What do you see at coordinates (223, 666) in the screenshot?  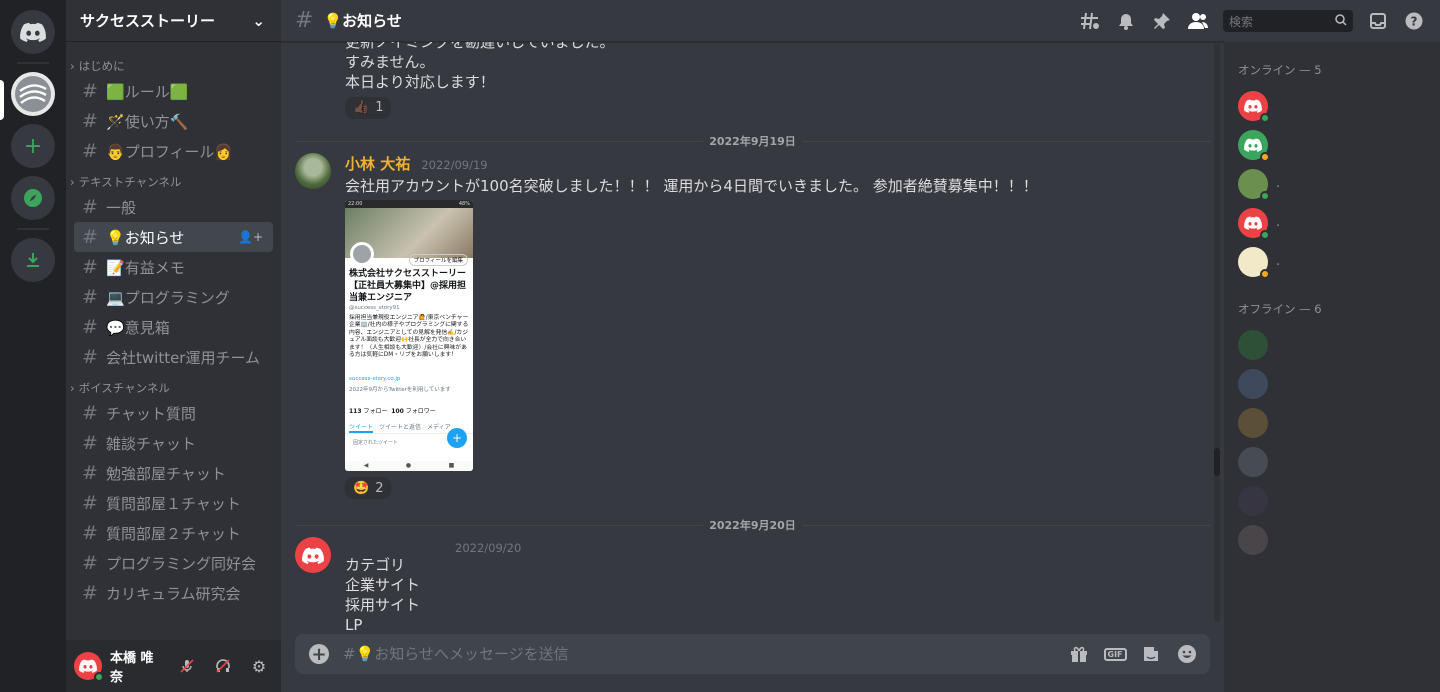 I see `deafen-headphones-icon` at bounding box center [223, 666].